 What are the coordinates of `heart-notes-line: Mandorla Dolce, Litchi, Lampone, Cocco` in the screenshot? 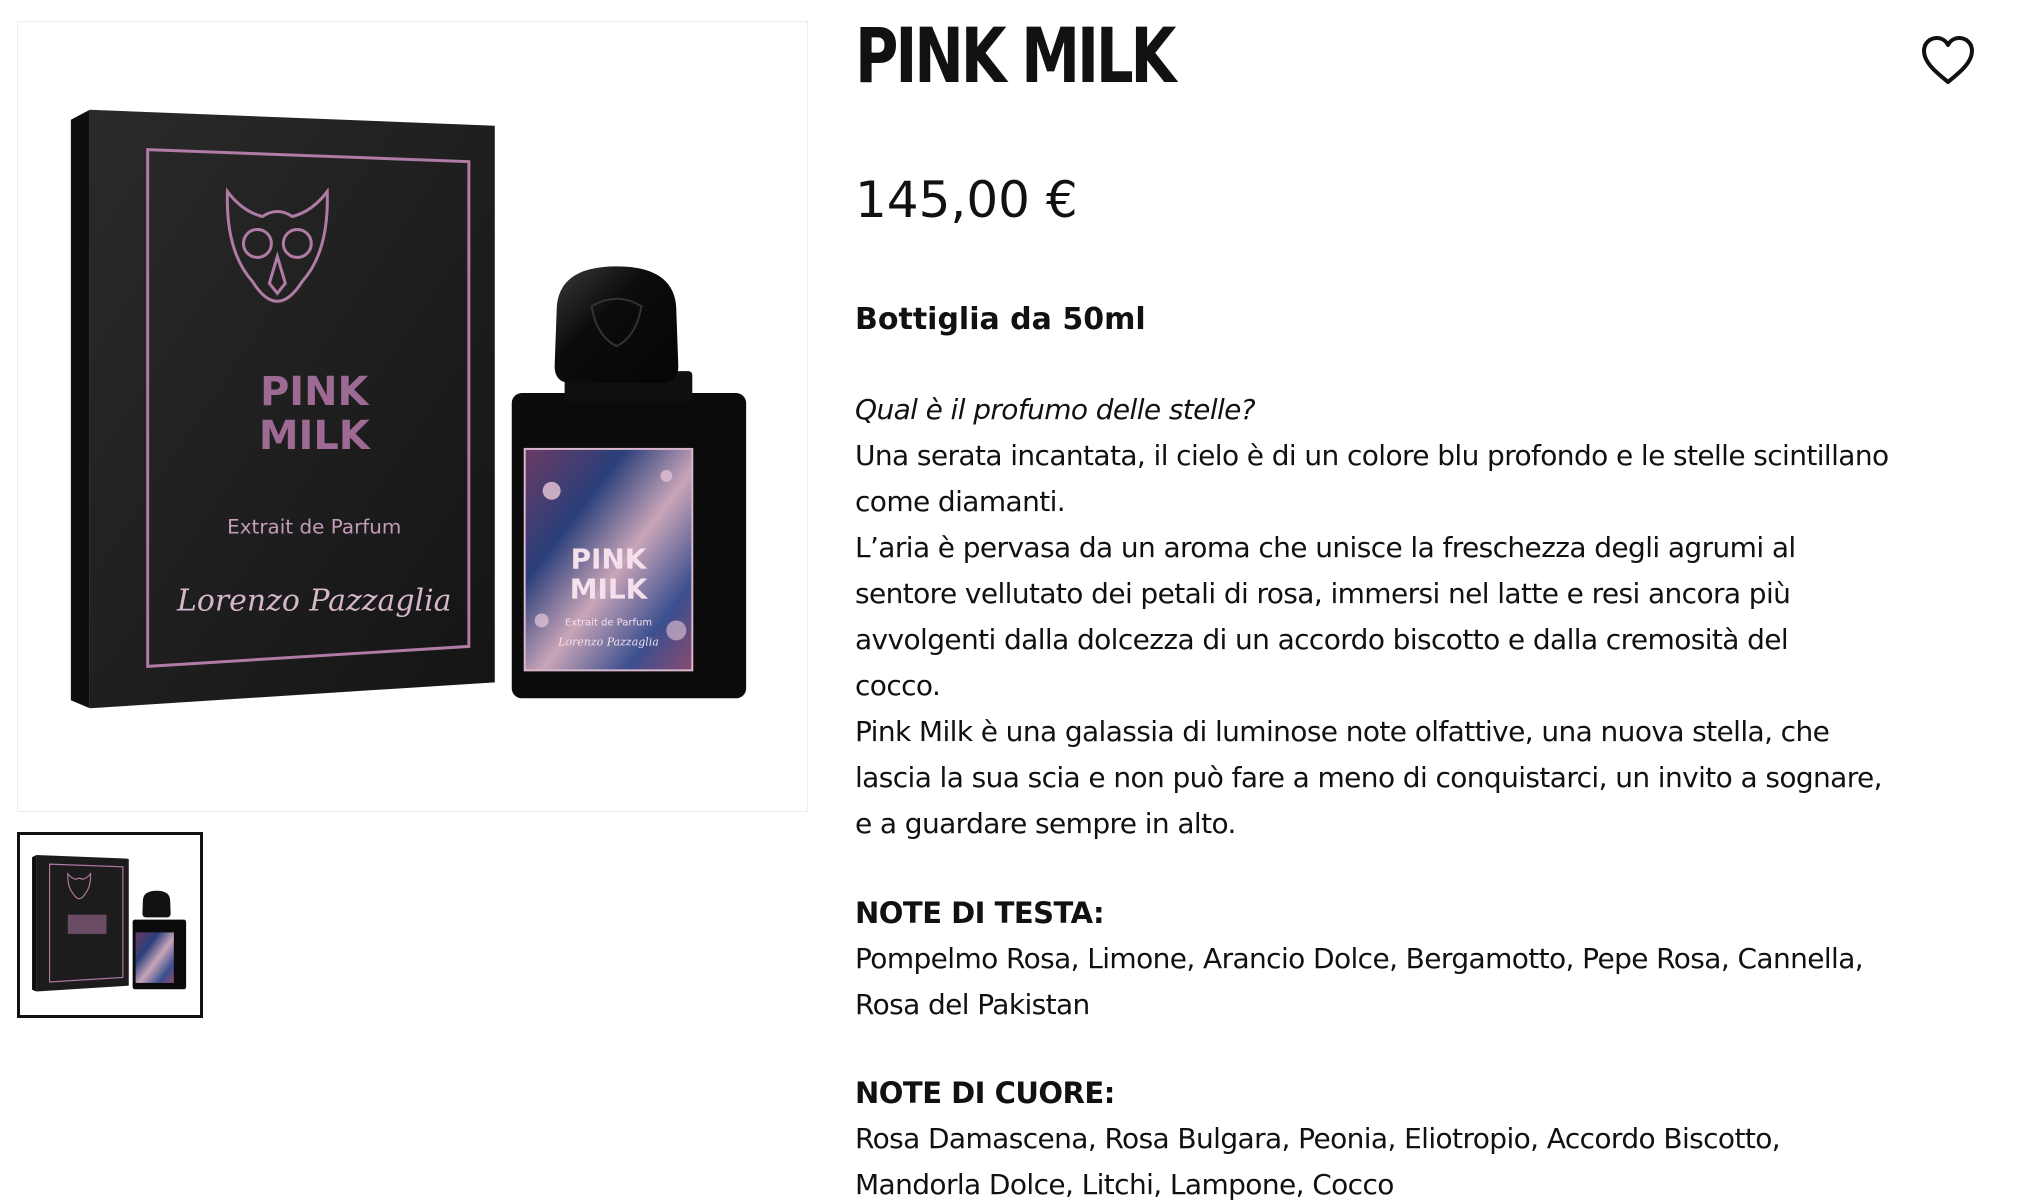 It's located at (1124, 1184).